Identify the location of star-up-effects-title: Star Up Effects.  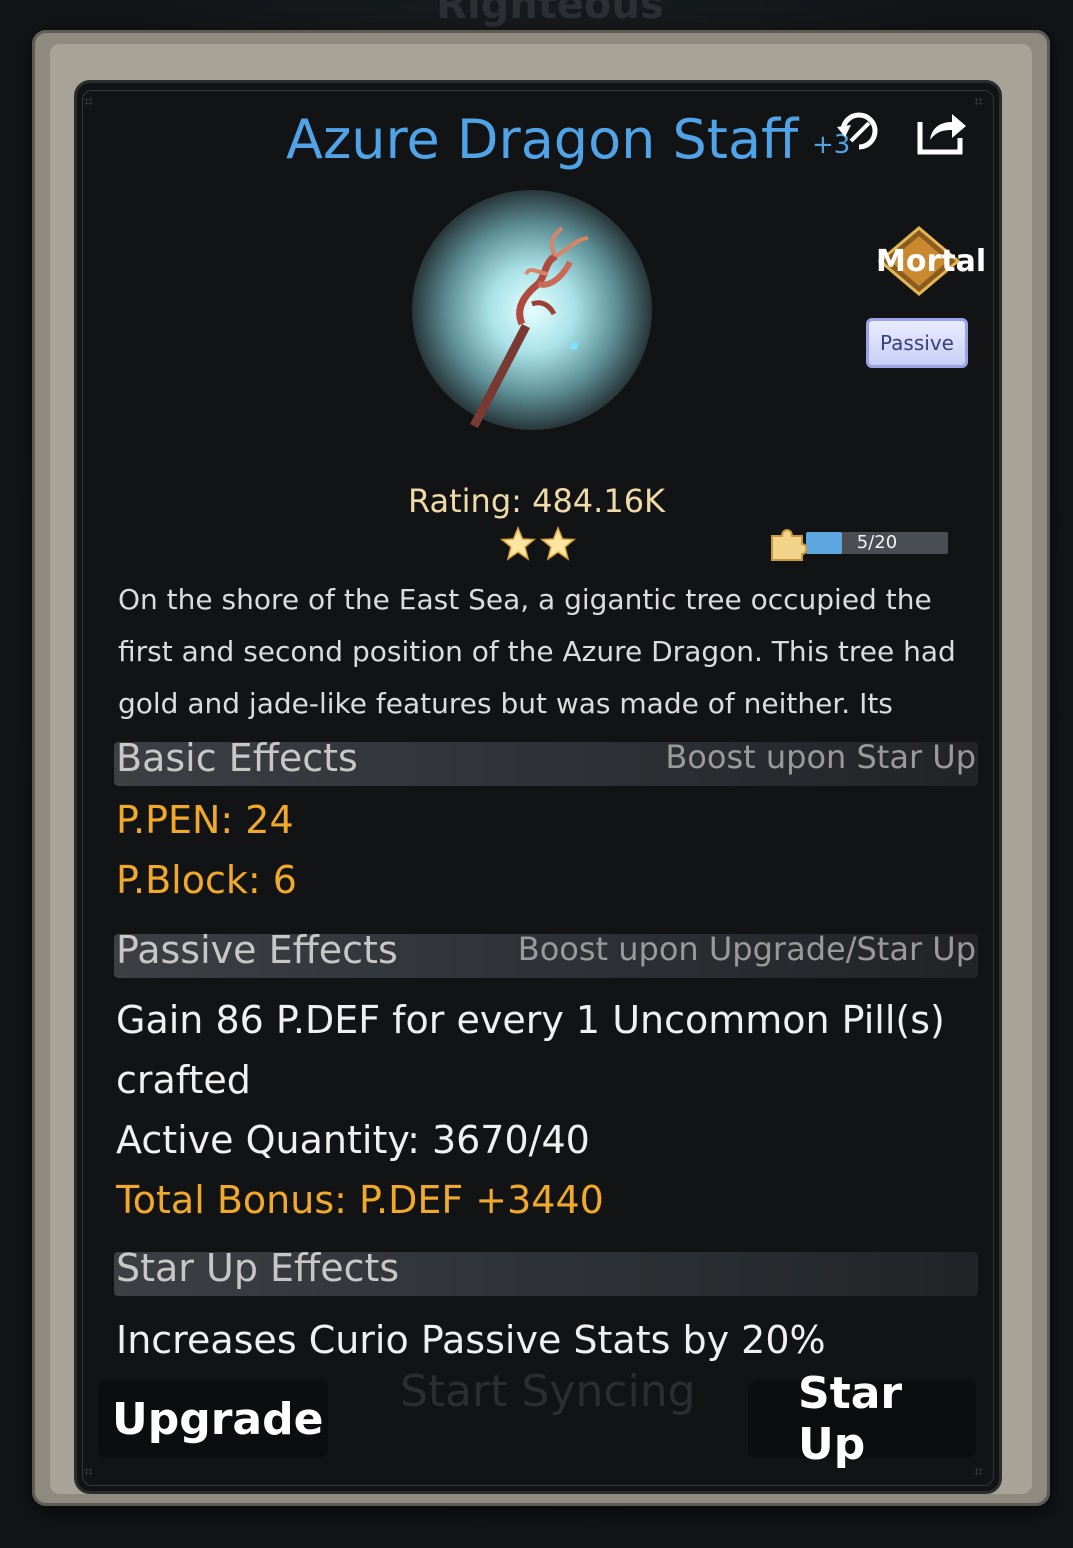
(258, 1268).